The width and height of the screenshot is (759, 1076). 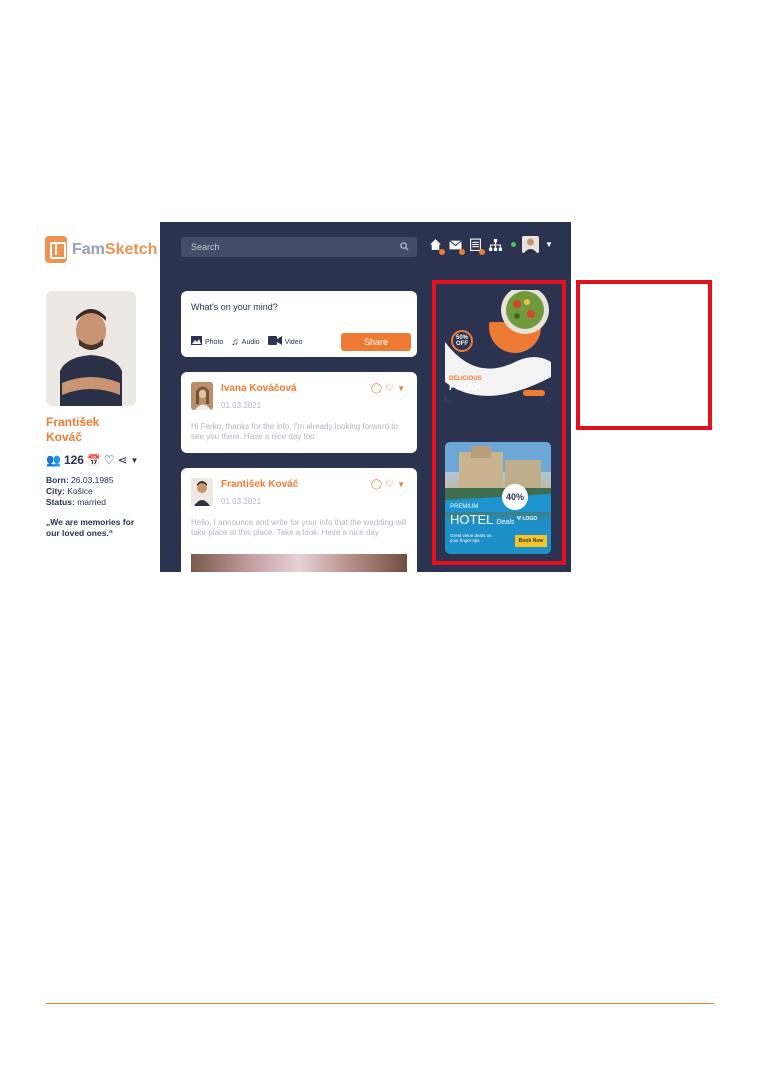 What do you see at coordinates (436, 246) in the screenshot?
I see `home-icon` at bounding box center [436, 246].